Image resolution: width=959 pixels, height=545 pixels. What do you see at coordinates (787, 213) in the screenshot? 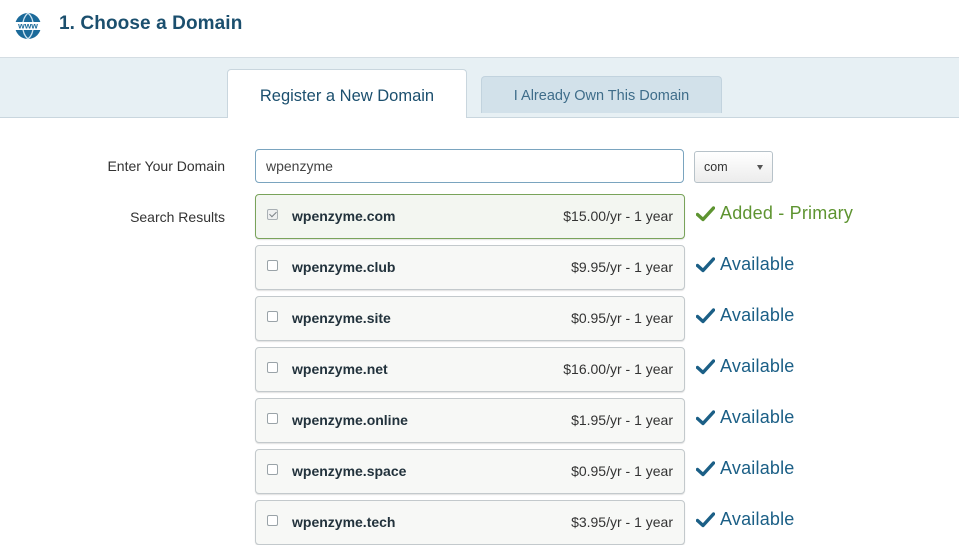
I see `result-status-text: Added - Primary` at bounding box center [787, 213].